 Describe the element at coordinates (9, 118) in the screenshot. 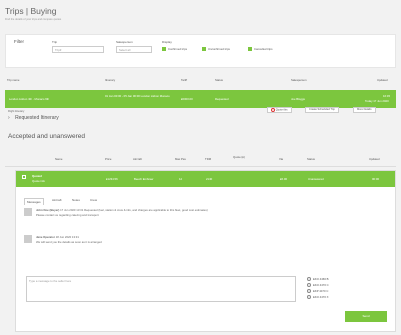

I see `chevron-right-icon: ›` at that location.